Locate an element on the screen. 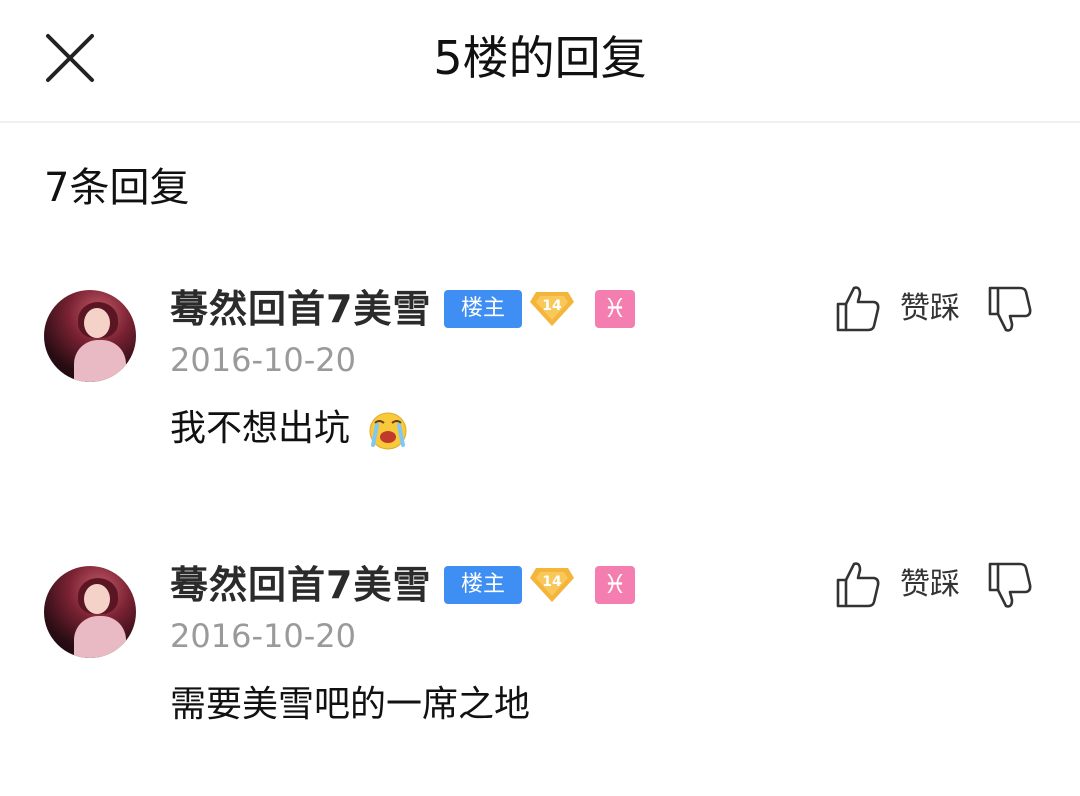 Image resolution: width=1080 pixels, height=796 pixels. reply-content: 我不想出坑 is located at coordinates (289, 429).